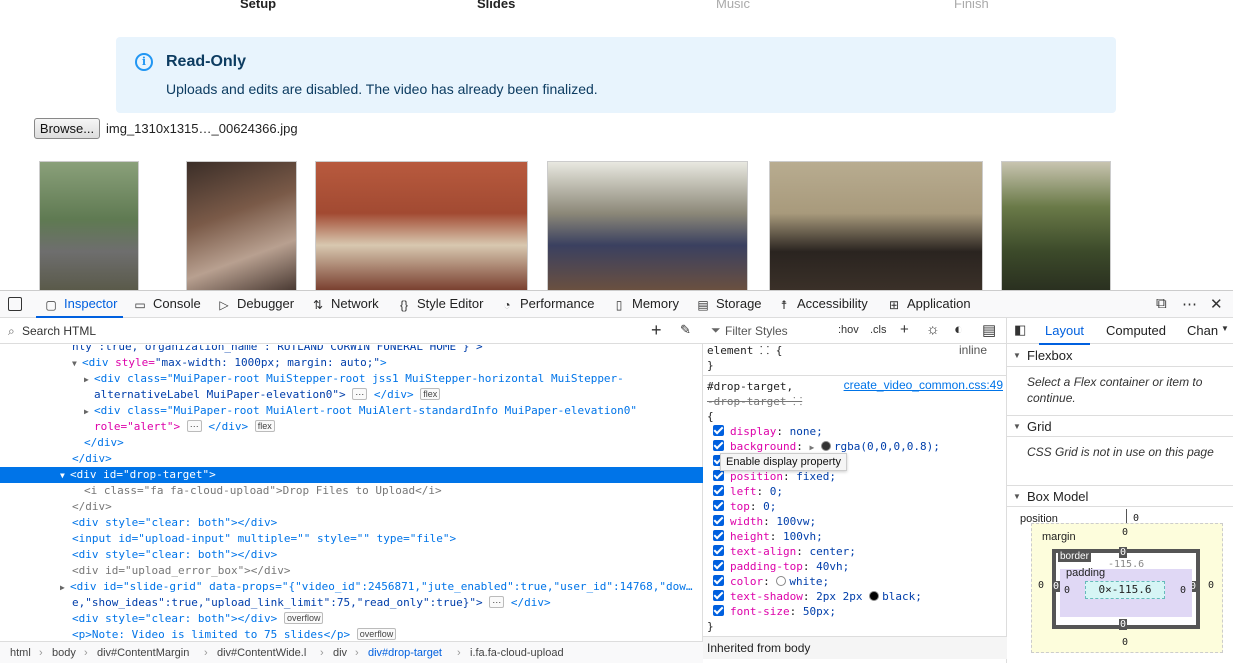  Describe the element at coordinates (971, 5) in the screenshot. I see `step-finish: Finish` at that location.